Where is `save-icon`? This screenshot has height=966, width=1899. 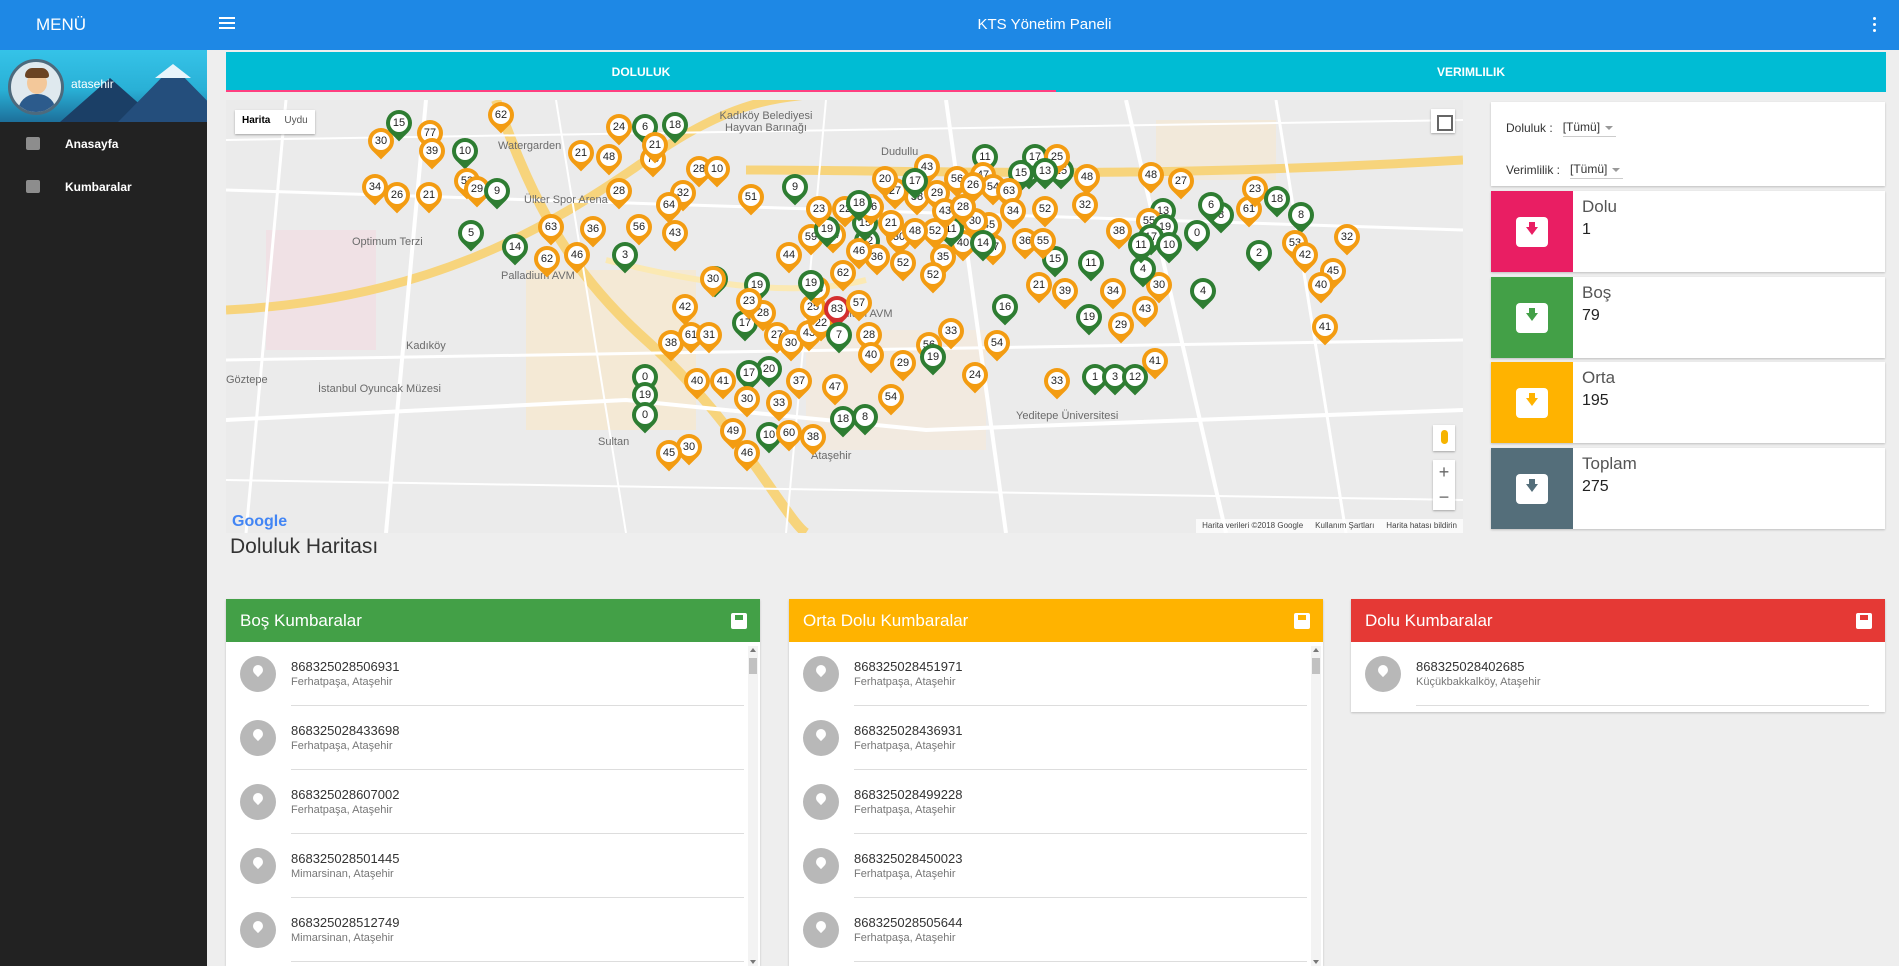
save-icon is located at coordinates (1864, 620).